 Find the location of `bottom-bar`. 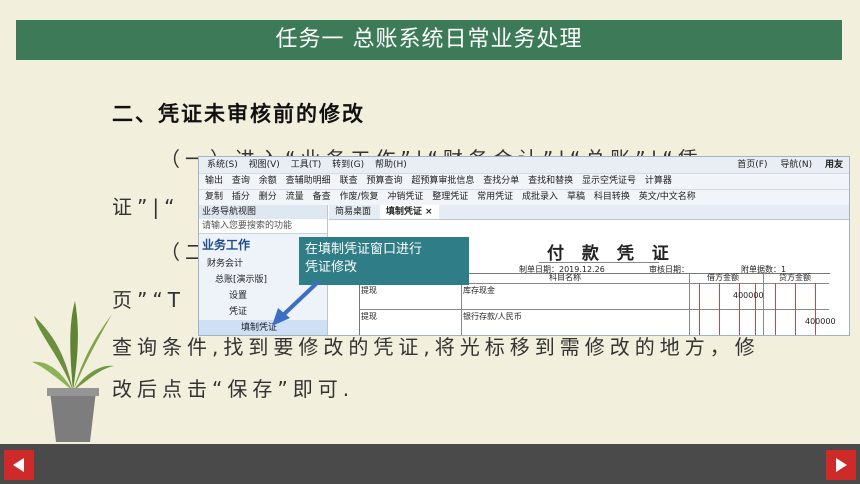

bottom-bar is located at coordinates (430, 464).